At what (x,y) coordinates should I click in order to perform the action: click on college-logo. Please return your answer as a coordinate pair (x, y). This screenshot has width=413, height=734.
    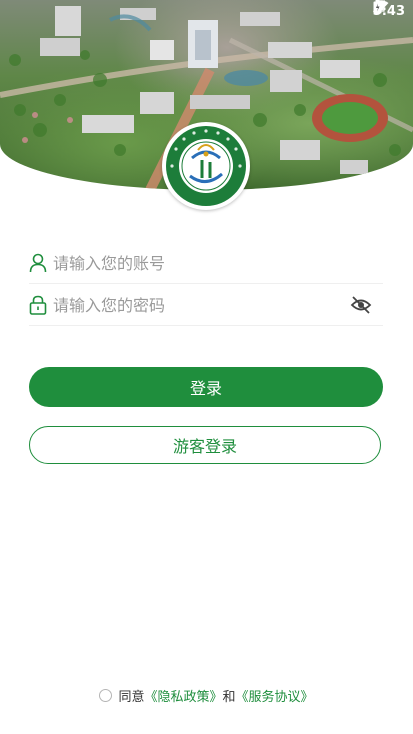
    Looking at the image, I should click on (206, 166).